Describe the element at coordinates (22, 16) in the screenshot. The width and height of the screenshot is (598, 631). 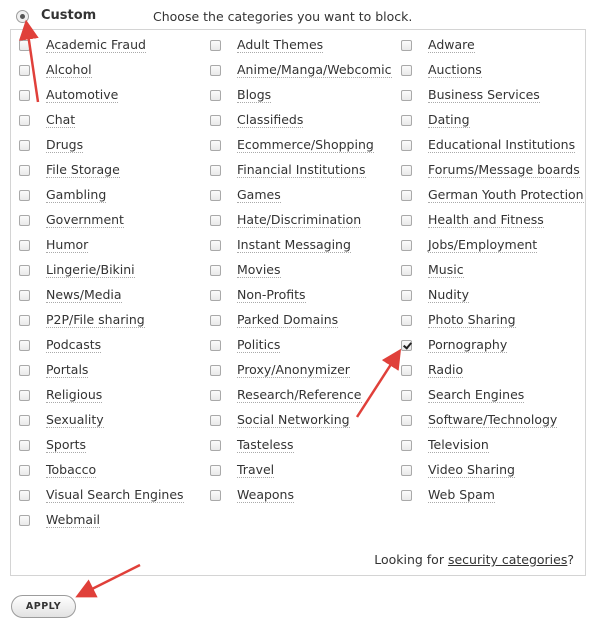
I see `custom-radio` at that location.